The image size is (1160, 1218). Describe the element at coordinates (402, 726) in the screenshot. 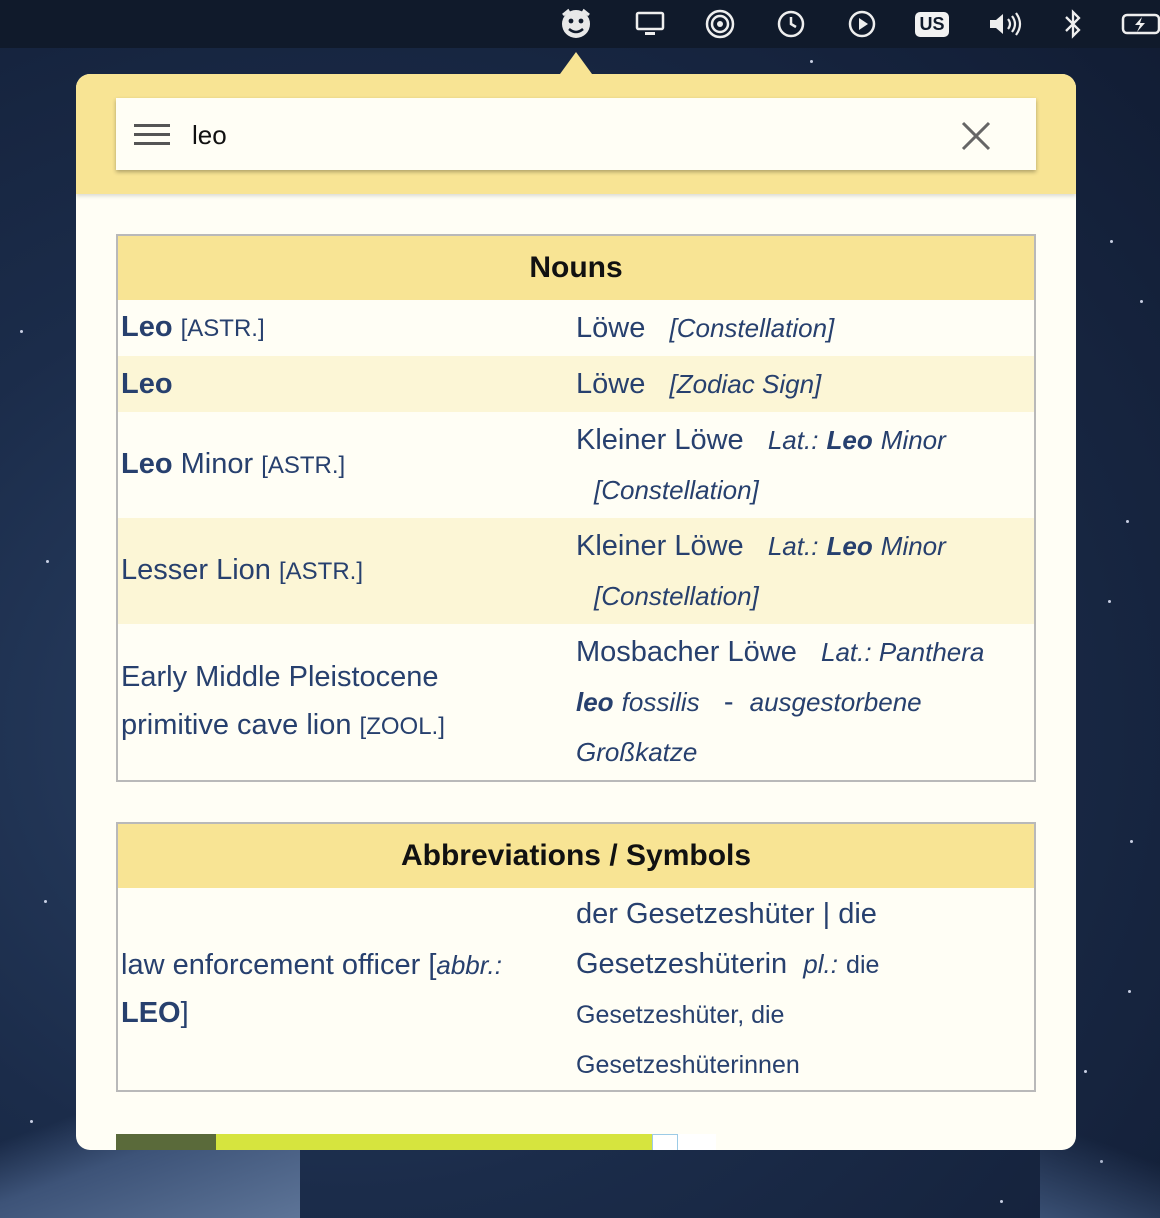

I see `subject-tag: [ZOOL.]` at that location.